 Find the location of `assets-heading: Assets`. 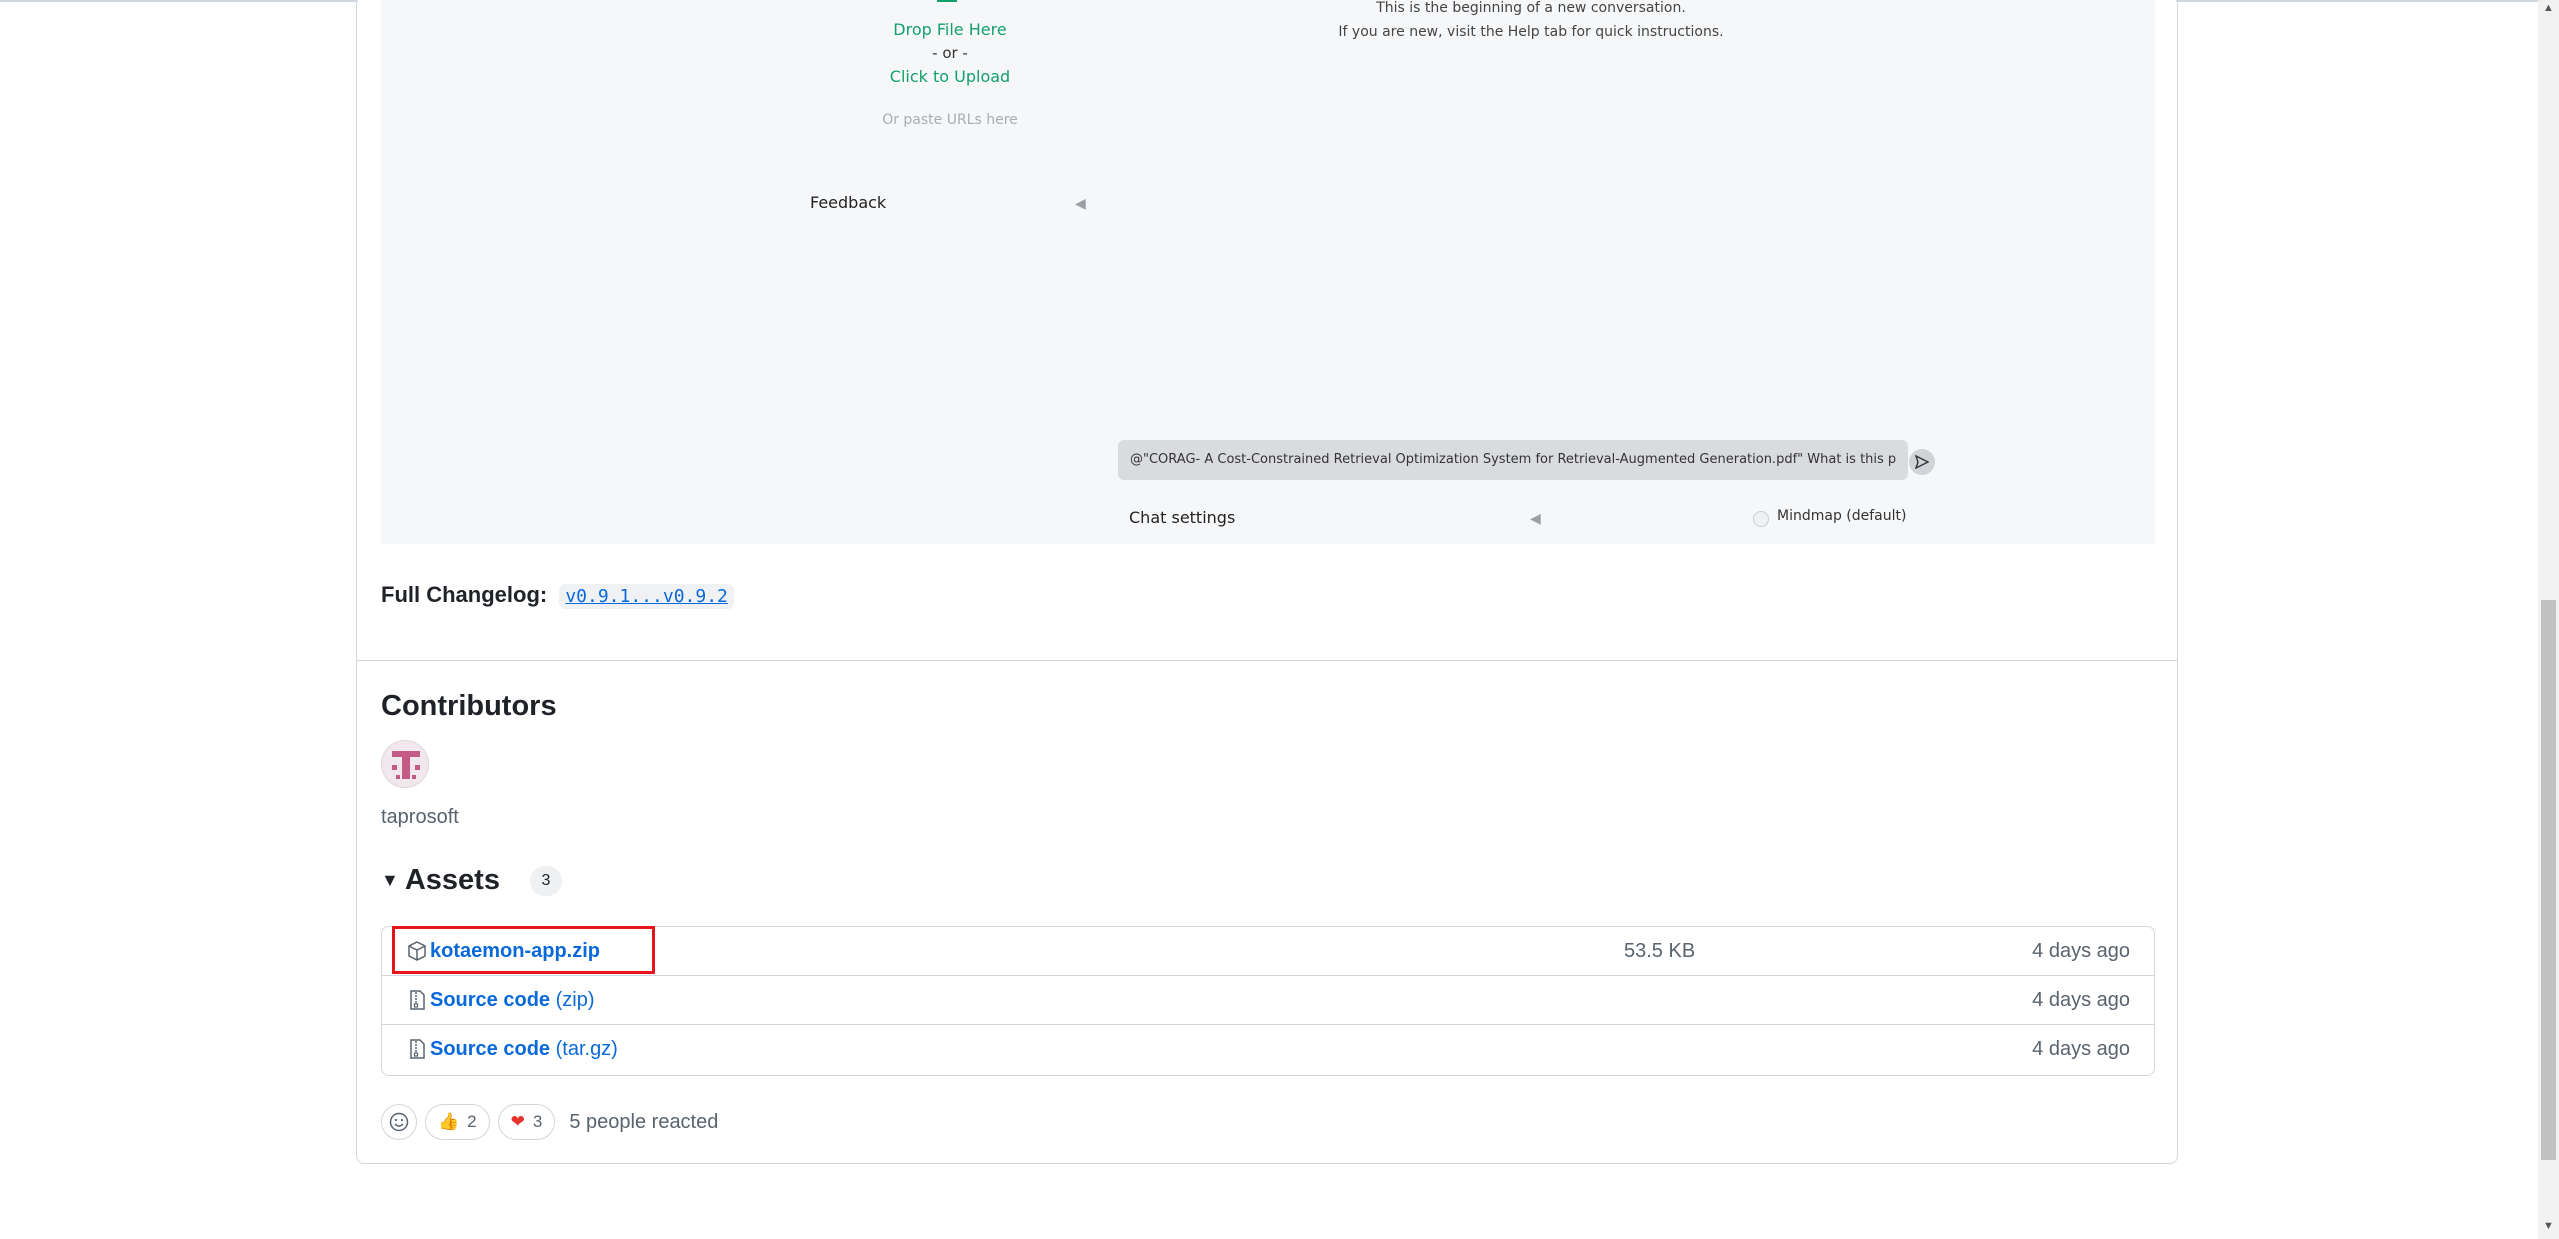

assets-heading: Assets is located at coordinates (452, 880).